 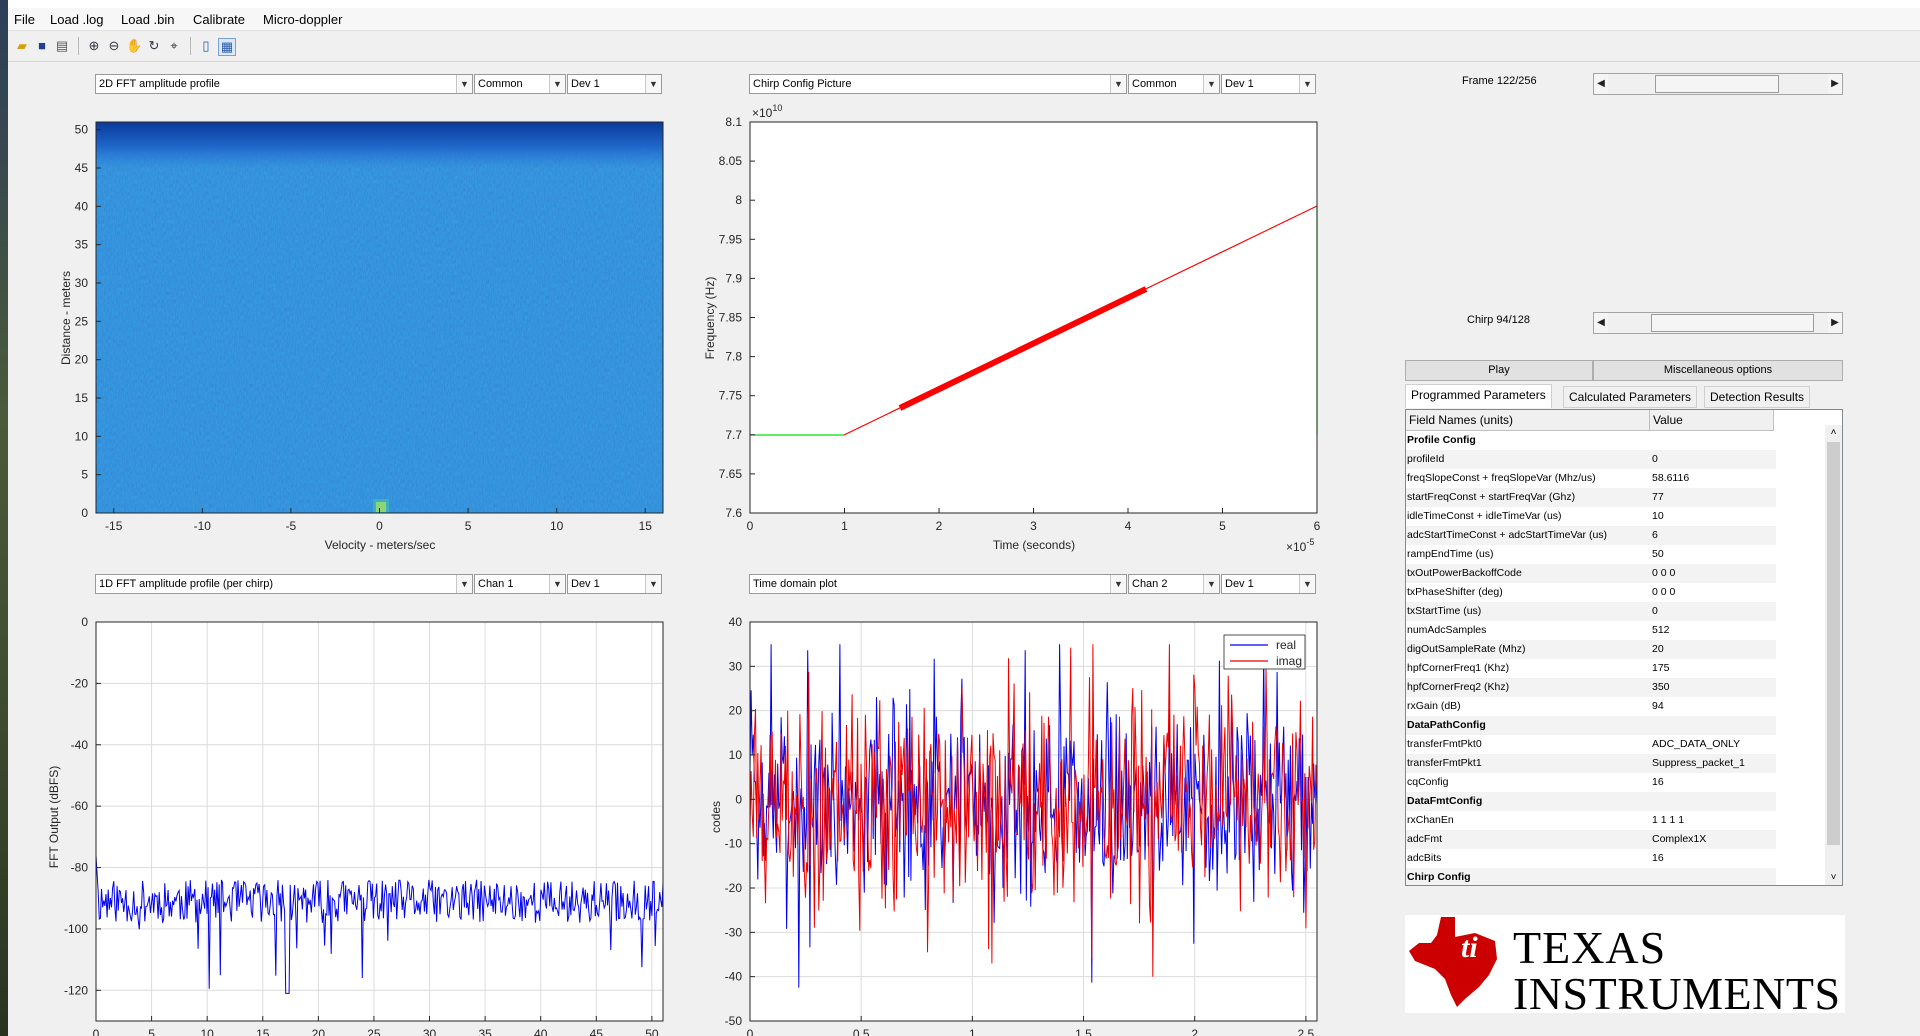 I want to click on table-row: rxChanEn 1 1 1 1, so click(x=1589, y=820).